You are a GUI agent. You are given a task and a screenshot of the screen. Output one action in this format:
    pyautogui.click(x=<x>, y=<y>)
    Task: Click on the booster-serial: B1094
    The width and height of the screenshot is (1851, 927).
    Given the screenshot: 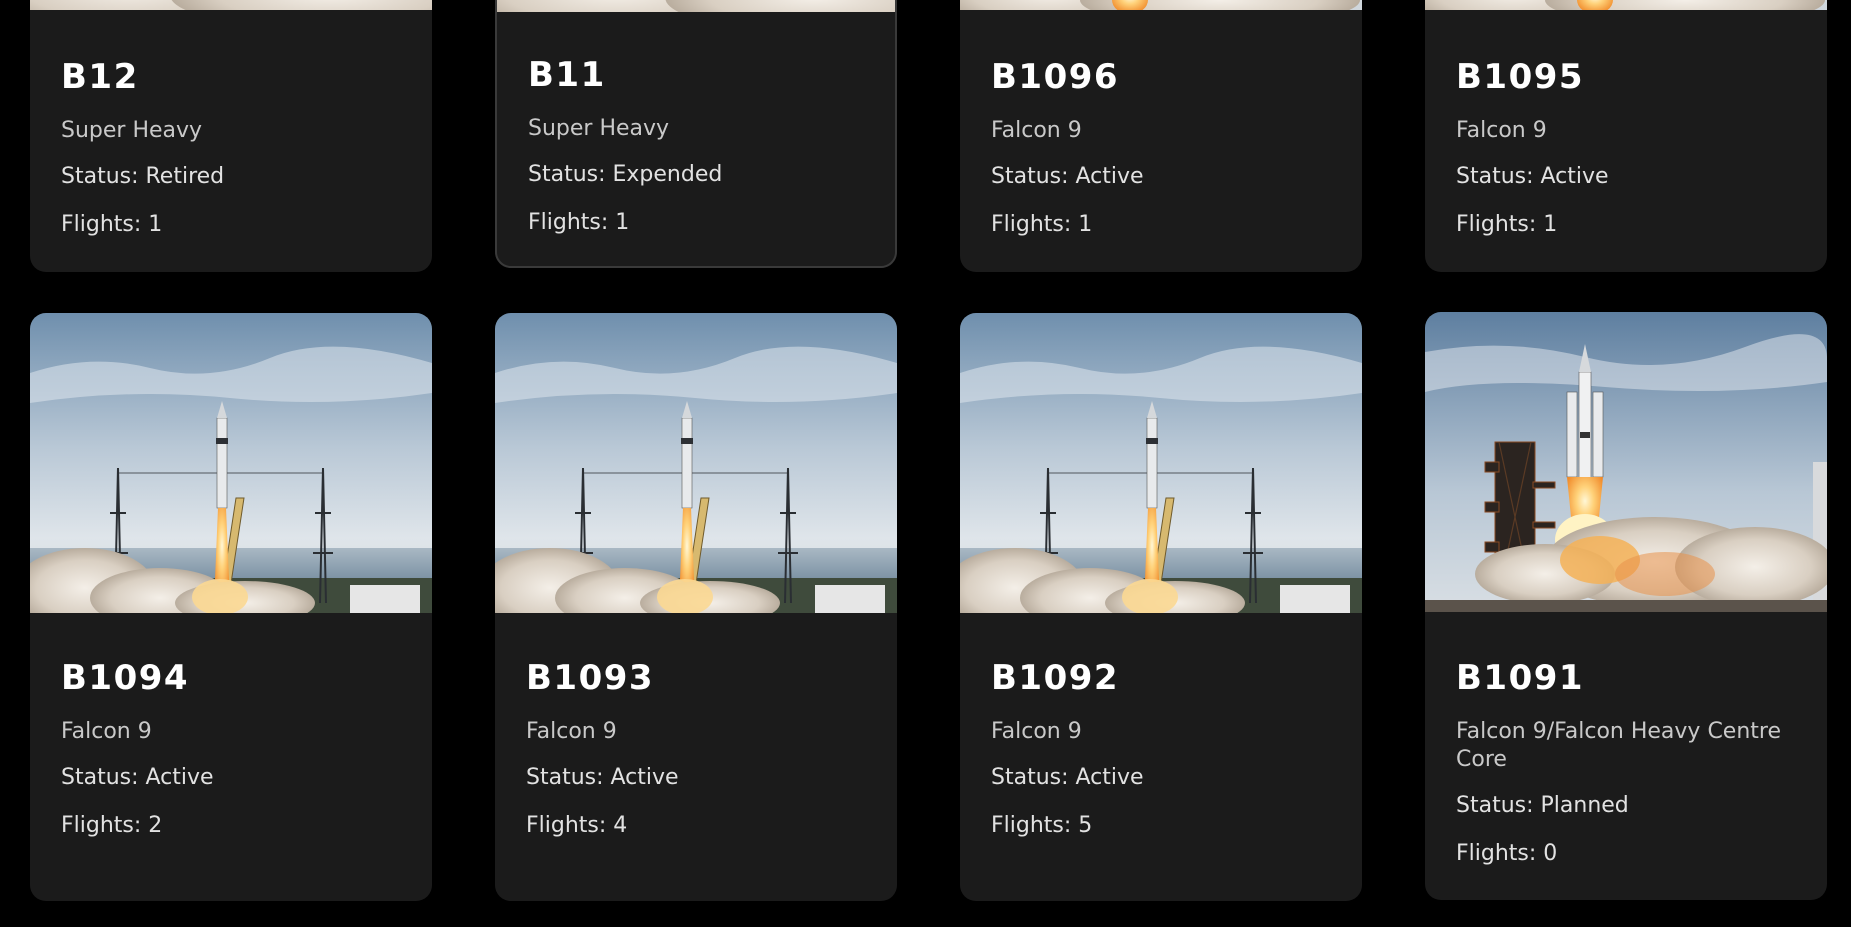 What is the action you would take?
    pyautogui.click(x=125, y=678)
    